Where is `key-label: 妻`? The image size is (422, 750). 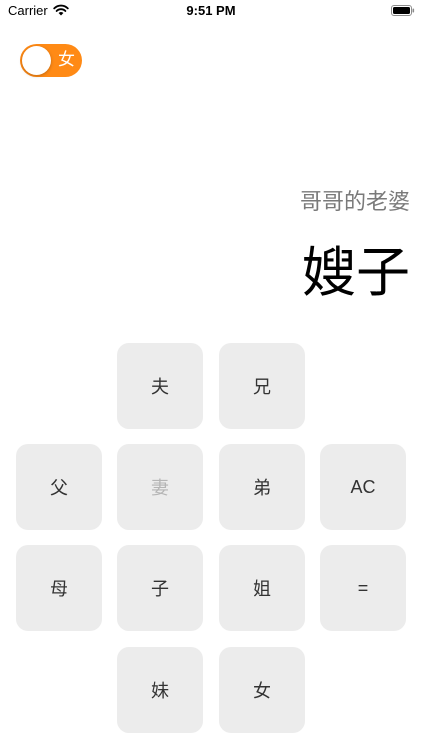
key-label: 妻 is located at coordinates (160, 488).